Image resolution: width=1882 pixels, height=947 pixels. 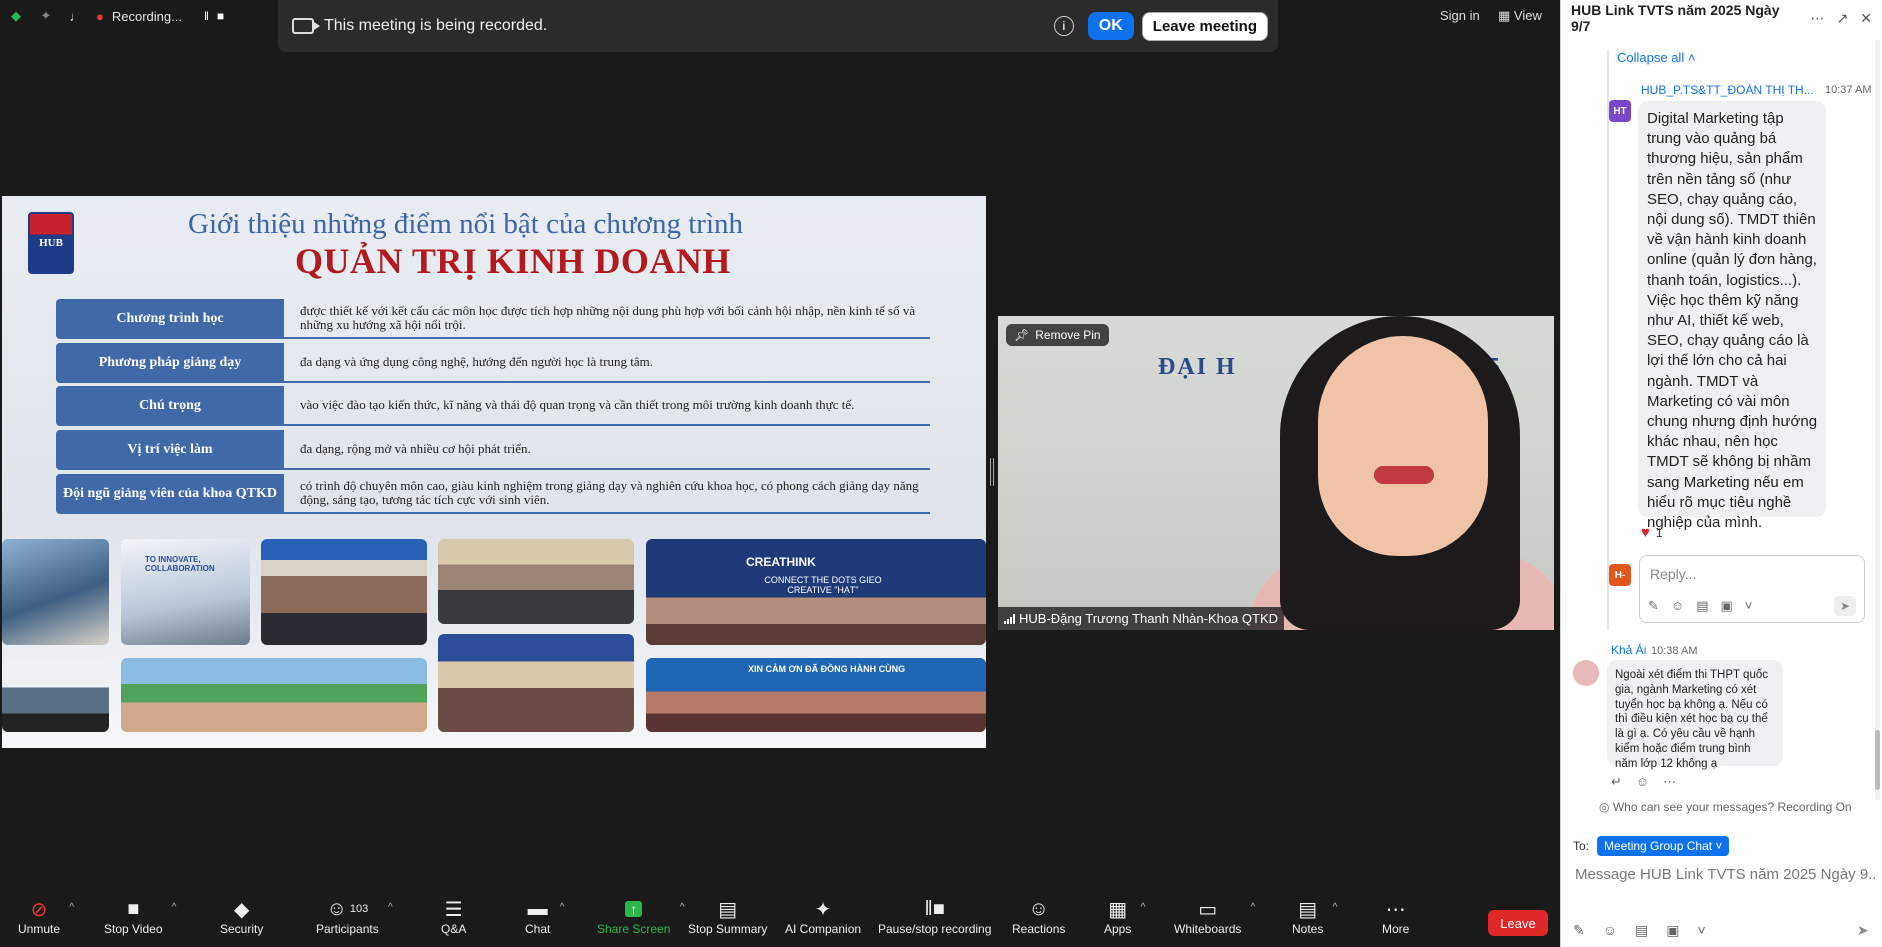 What do you see at coordinates (1520, 16) in the screenshot?
I see `view-button: ▦ View` at bounding box center [1520, 16].